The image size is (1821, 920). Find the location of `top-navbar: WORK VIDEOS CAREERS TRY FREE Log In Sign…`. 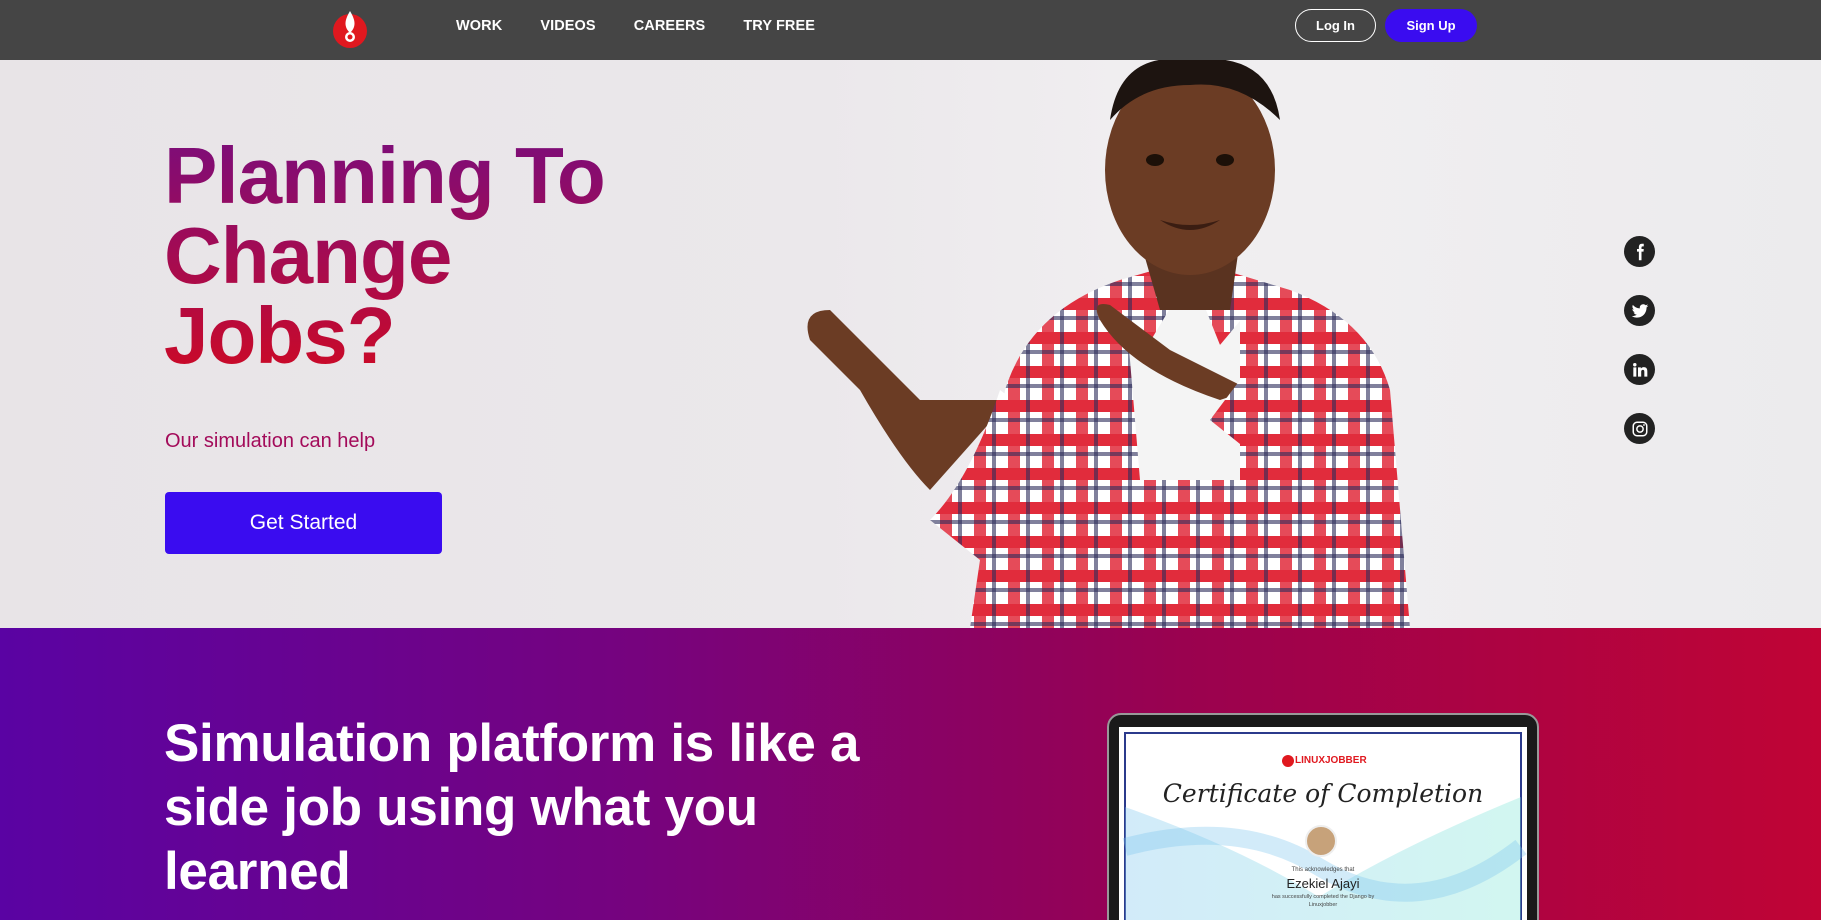

top-navbar: WORK VIDEOS CAREERS TRY FREE Log In Sign… is located at coordinates (910, 30).